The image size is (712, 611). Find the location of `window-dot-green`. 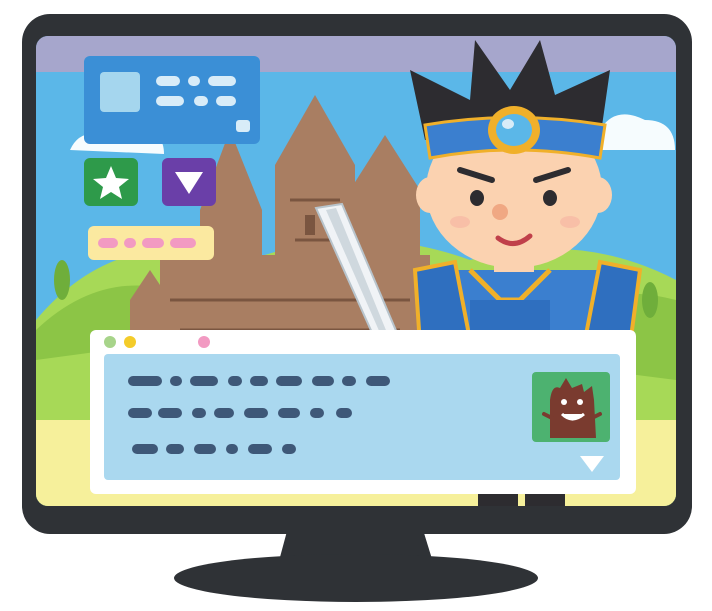

window-dot-green is located at coordinates (110, 342).